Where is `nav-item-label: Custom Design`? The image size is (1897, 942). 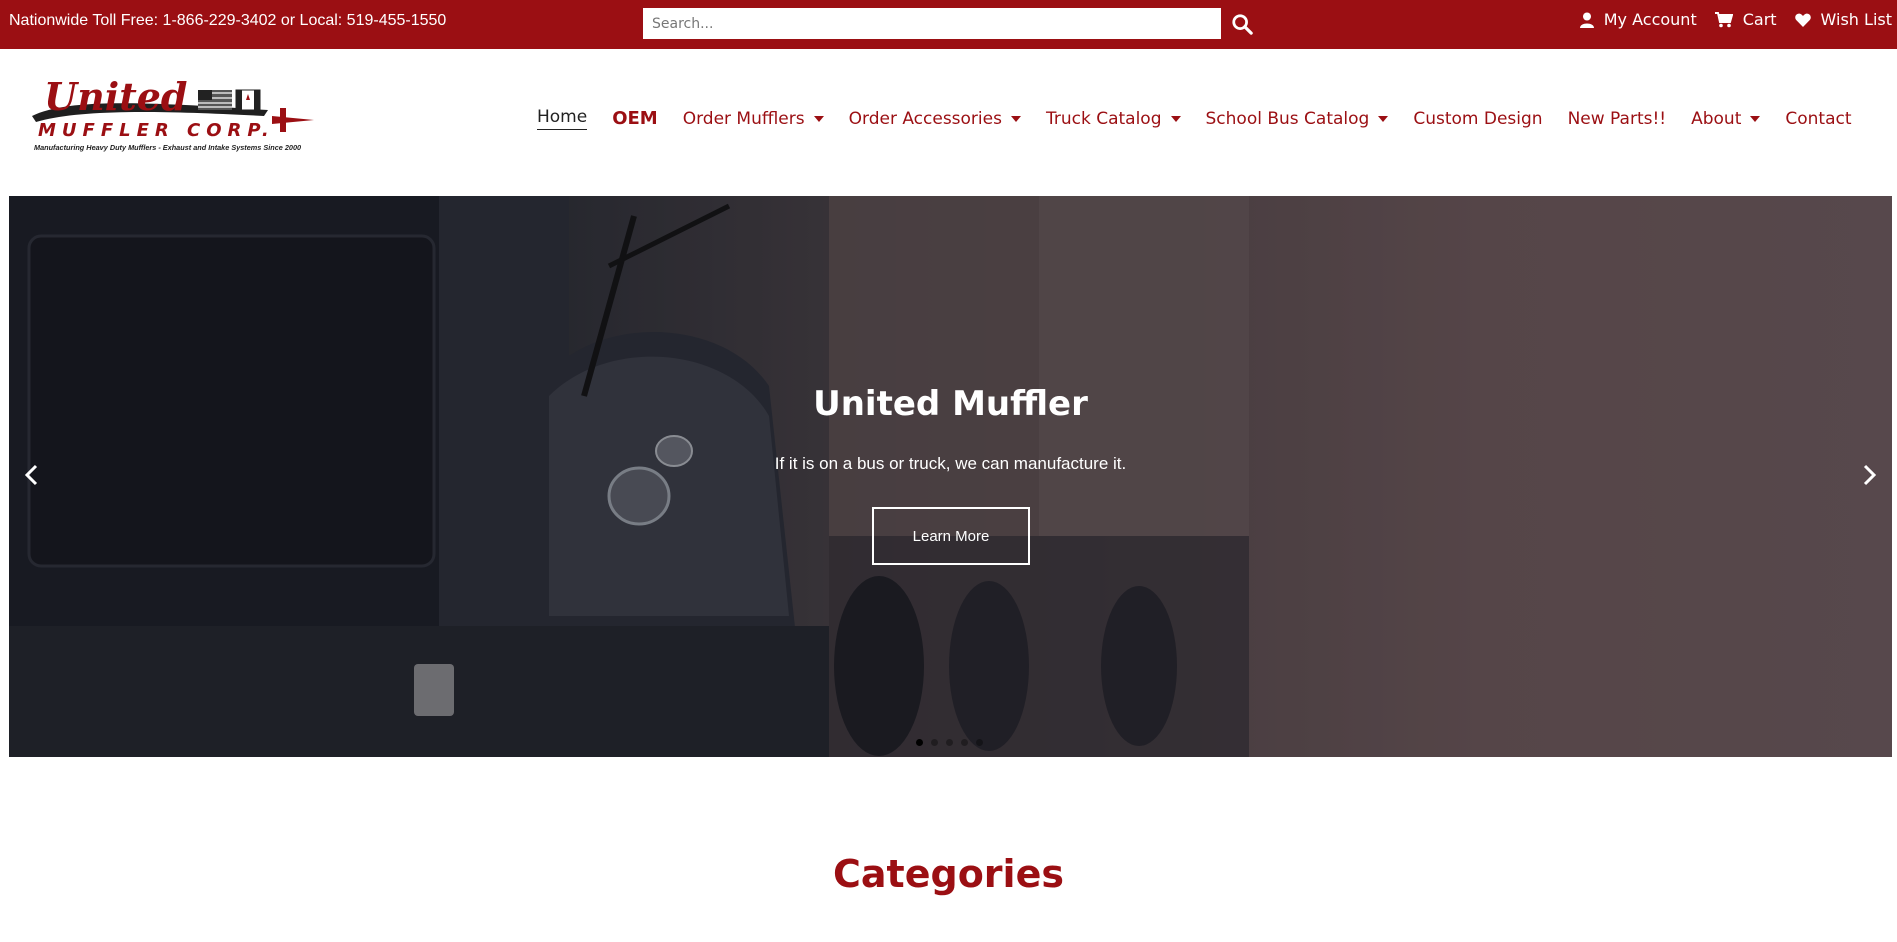 nav-item-label: Custom Design is located at coordinates (1478, 118).